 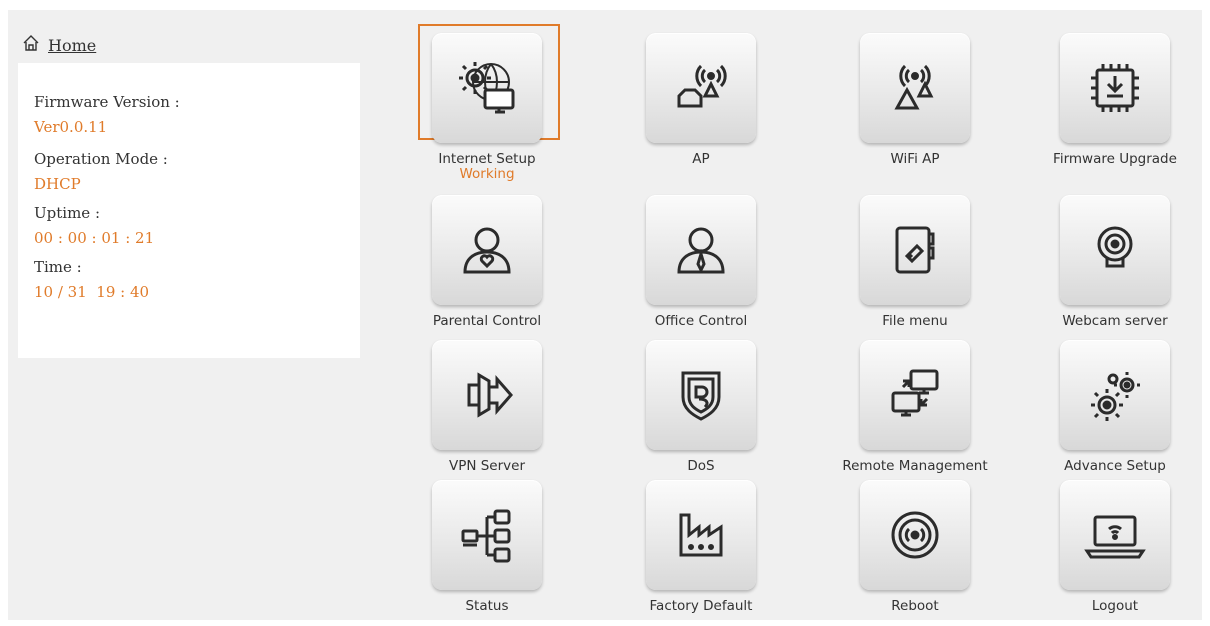 What do you see at coordinates (915, 250) in the screenshot?
I see `file-folder-icon` at bounding box center [915, 250].